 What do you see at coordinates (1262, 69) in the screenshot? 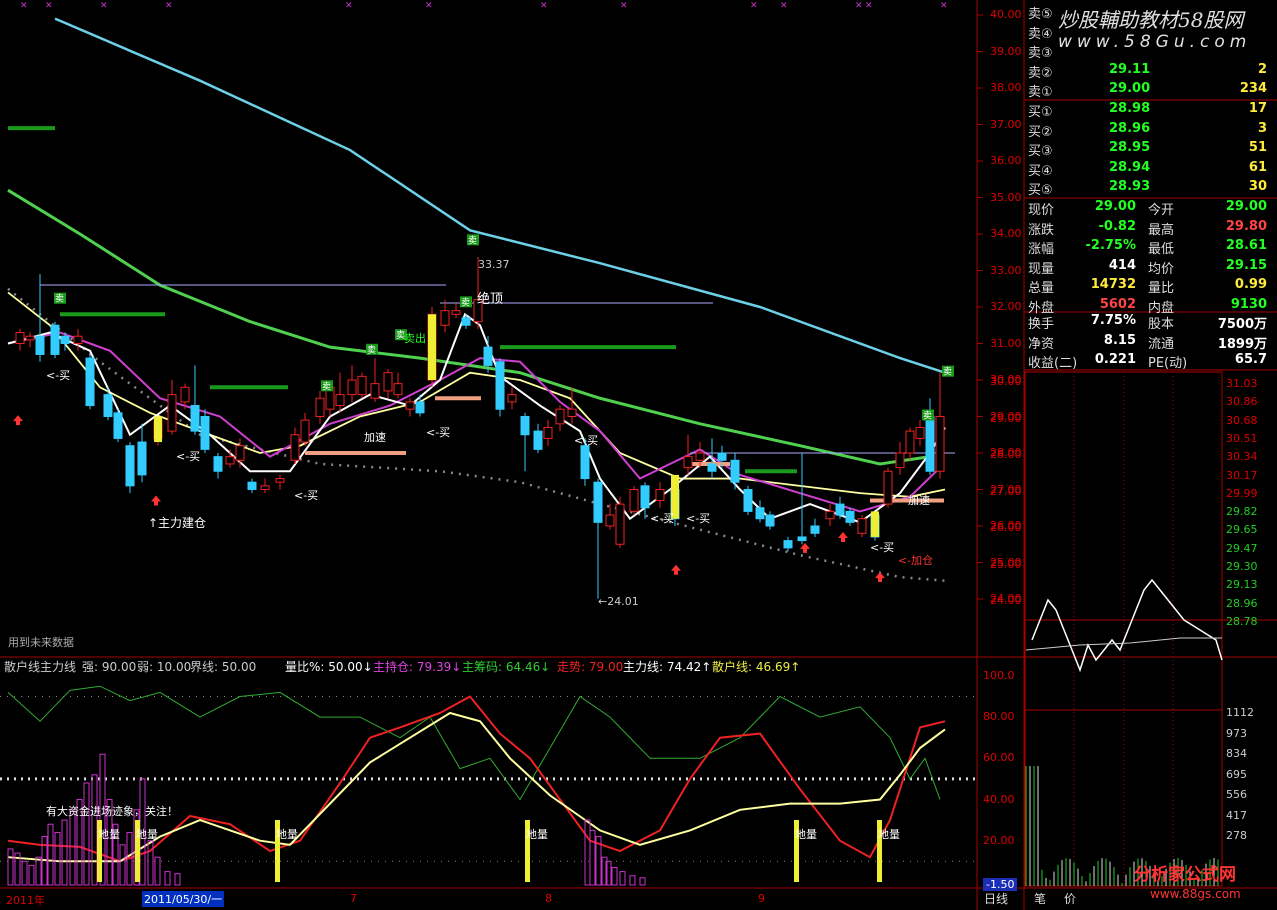
I see `quote-volume: 2` at bounding box center [1262, 69].